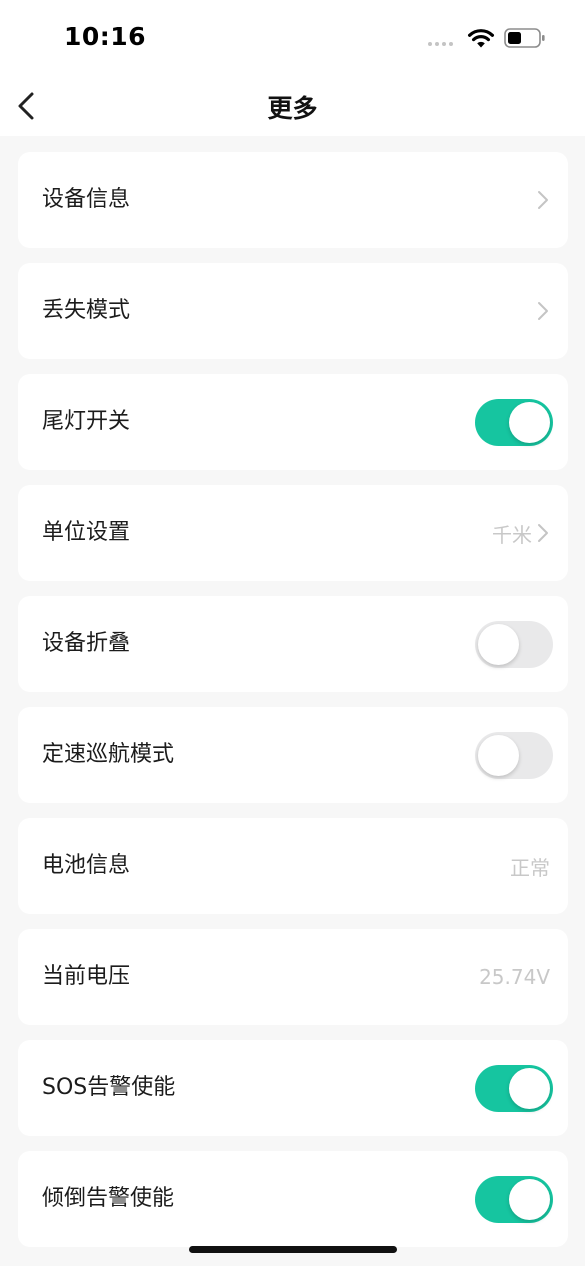 The width and height of the screenshot is (585, 1266). Describe the element at coordinates (293, 311) in the screenshot. I see `settings-row-lost-mode: 丢失模式` at that location.